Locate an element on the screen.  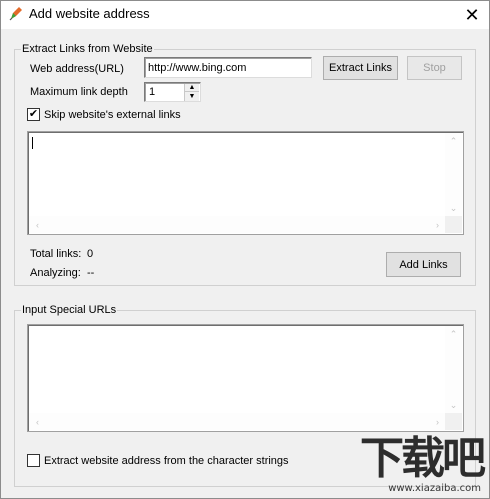
extract-strings-checkbox is located at coordinates (33, 460).